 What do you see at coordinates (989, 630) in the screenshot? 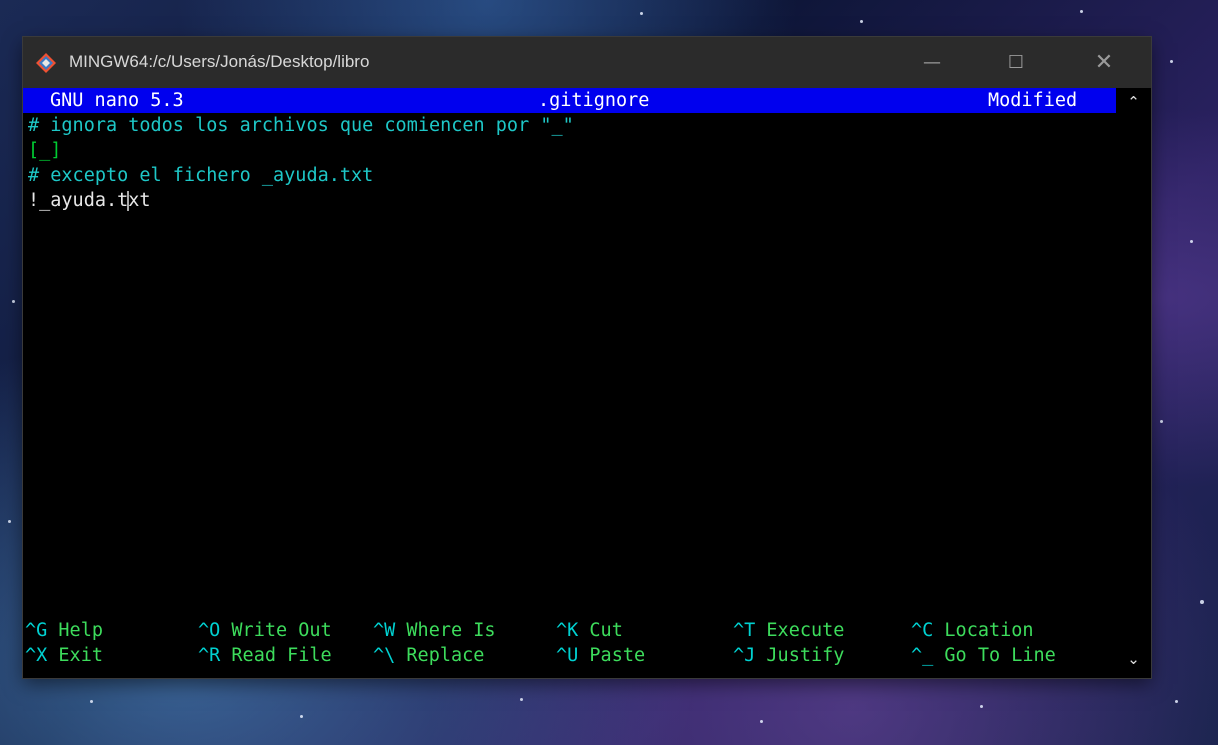
I see `shortcut-label: Location` at bounding box center [989, 630].